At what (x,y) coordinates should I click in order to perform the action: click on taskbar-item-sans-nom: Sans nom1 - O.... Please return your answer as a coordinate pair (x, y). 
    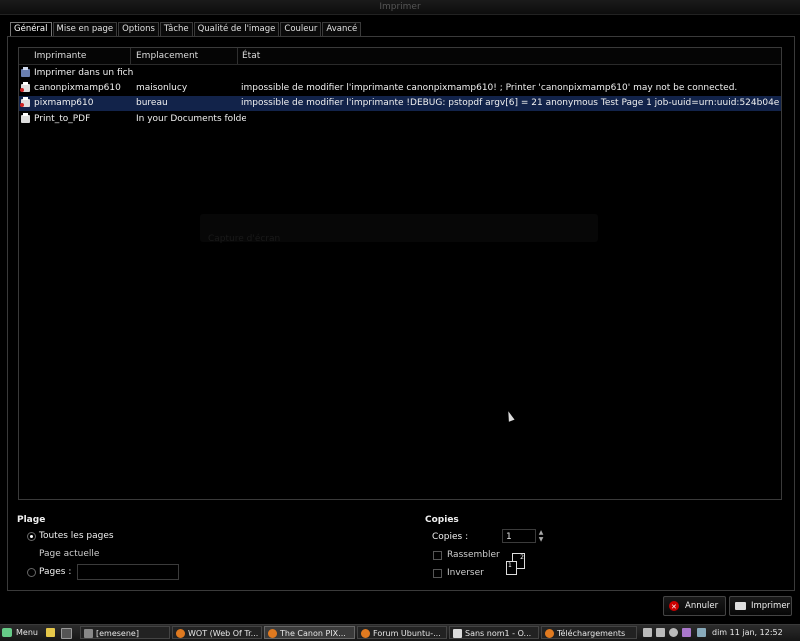
    Looking at the image, I should click on (494, 632).